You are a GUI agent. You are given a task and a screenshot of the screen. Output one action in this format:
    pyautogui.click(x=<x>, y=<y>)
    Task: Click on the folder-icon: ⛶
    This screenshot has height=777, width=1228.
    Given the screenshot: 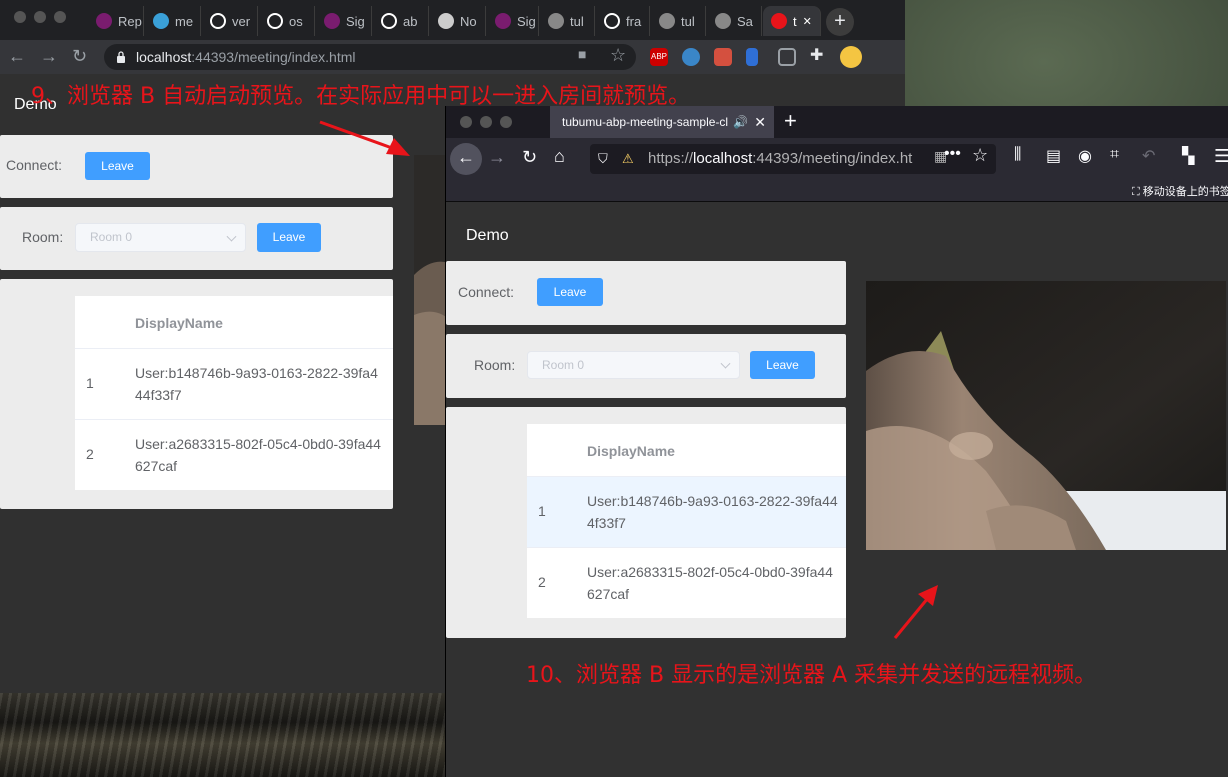 What is the action you would take?
    pyautogui.click(x=1136, y=192)
    